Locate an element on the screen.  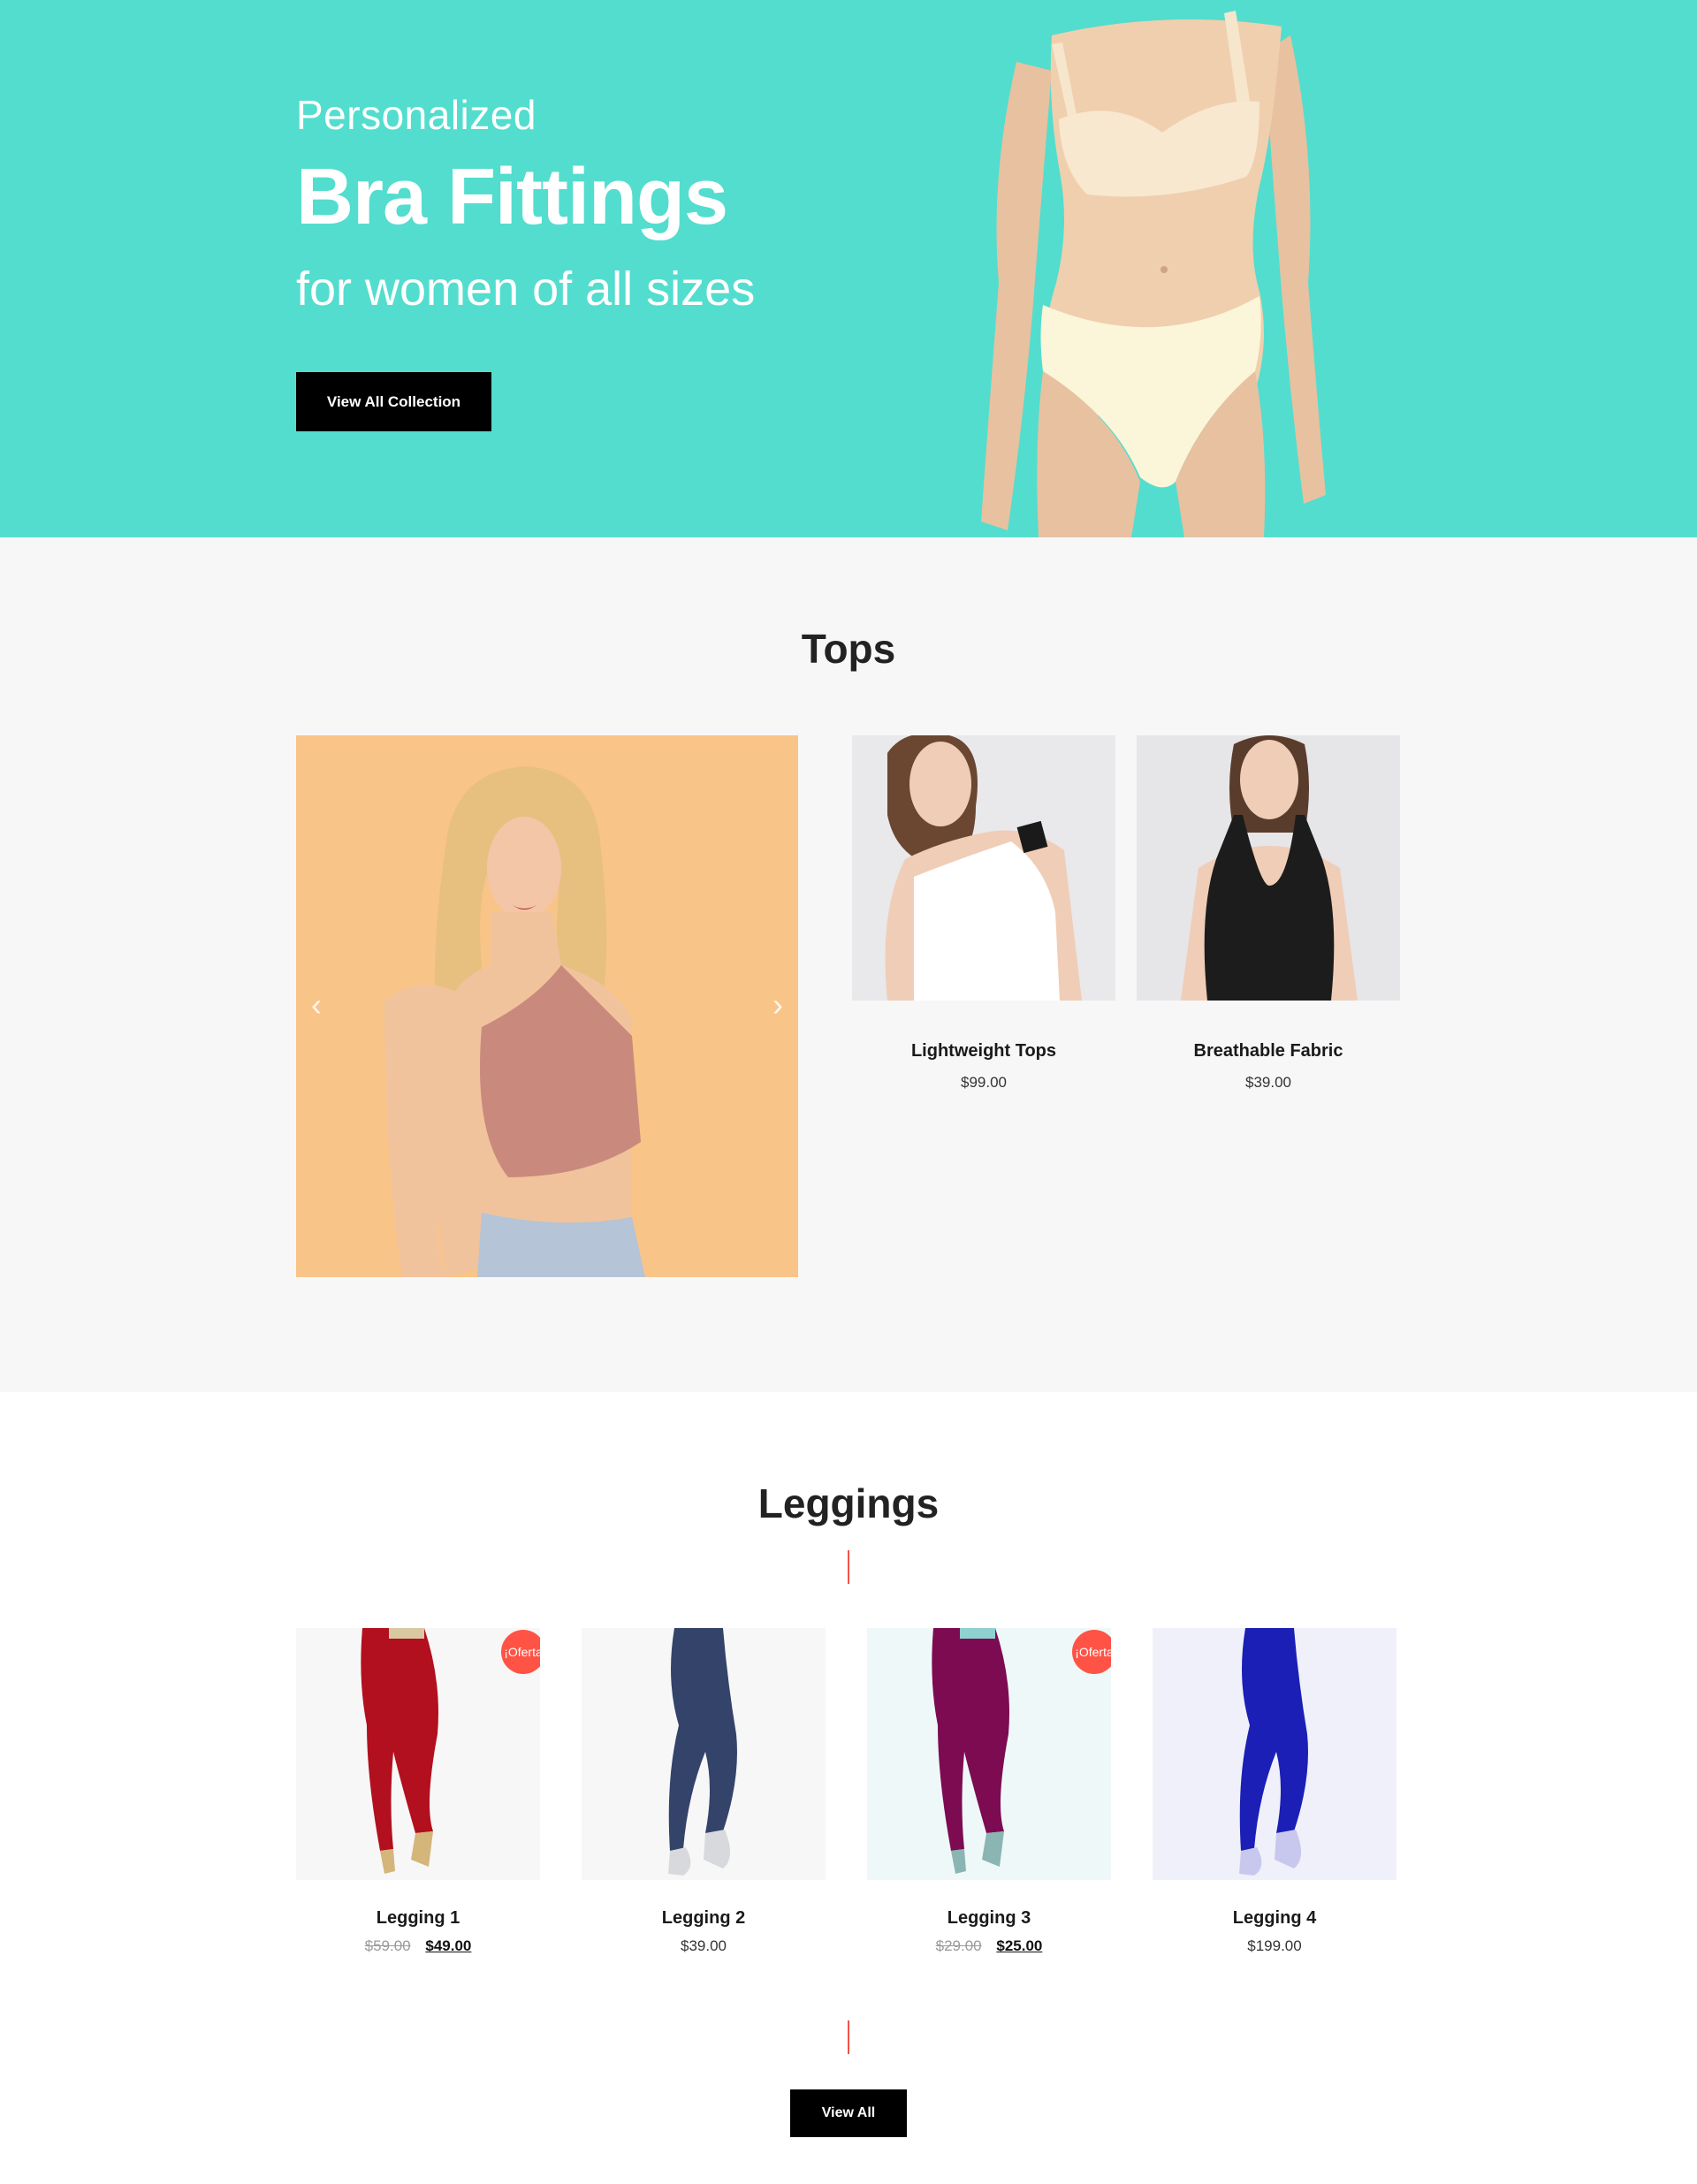
product-prices: $39.00 is located at coordinates (704, 1946).